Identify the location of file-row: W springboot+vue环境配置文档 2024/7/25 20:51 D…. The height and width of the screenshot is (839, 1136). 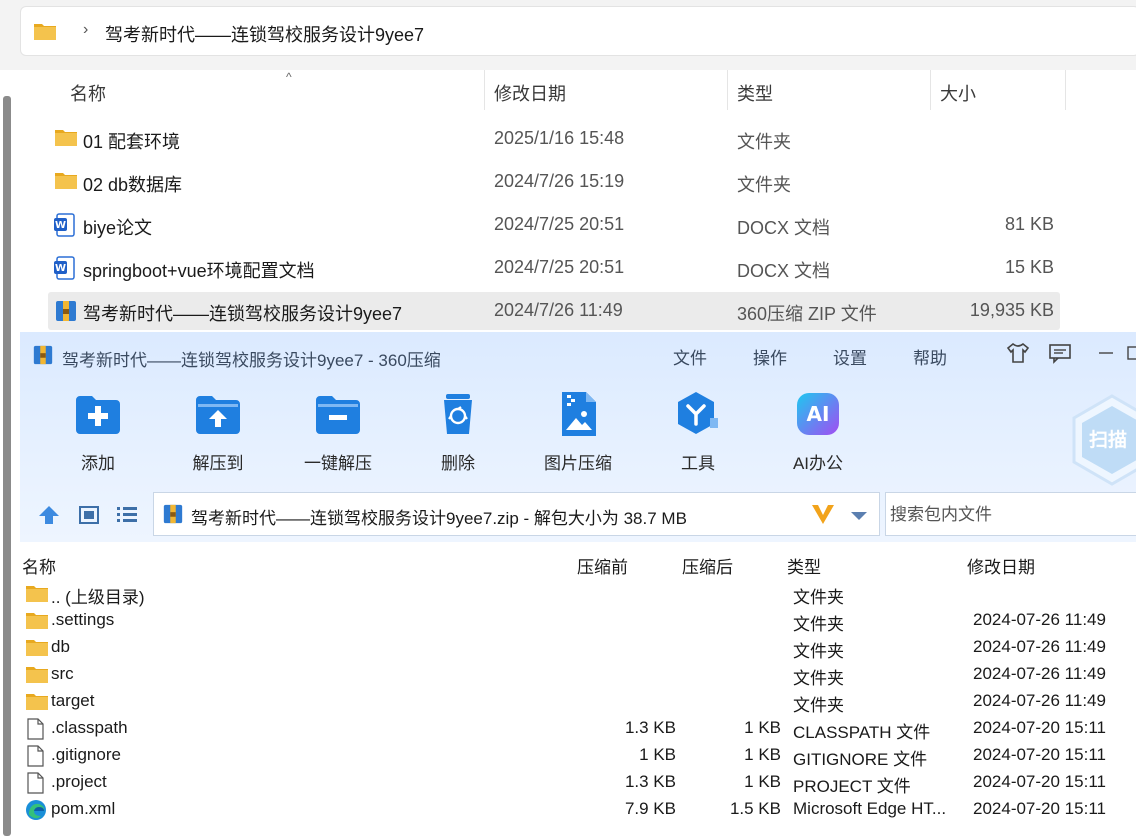
(554, 268).